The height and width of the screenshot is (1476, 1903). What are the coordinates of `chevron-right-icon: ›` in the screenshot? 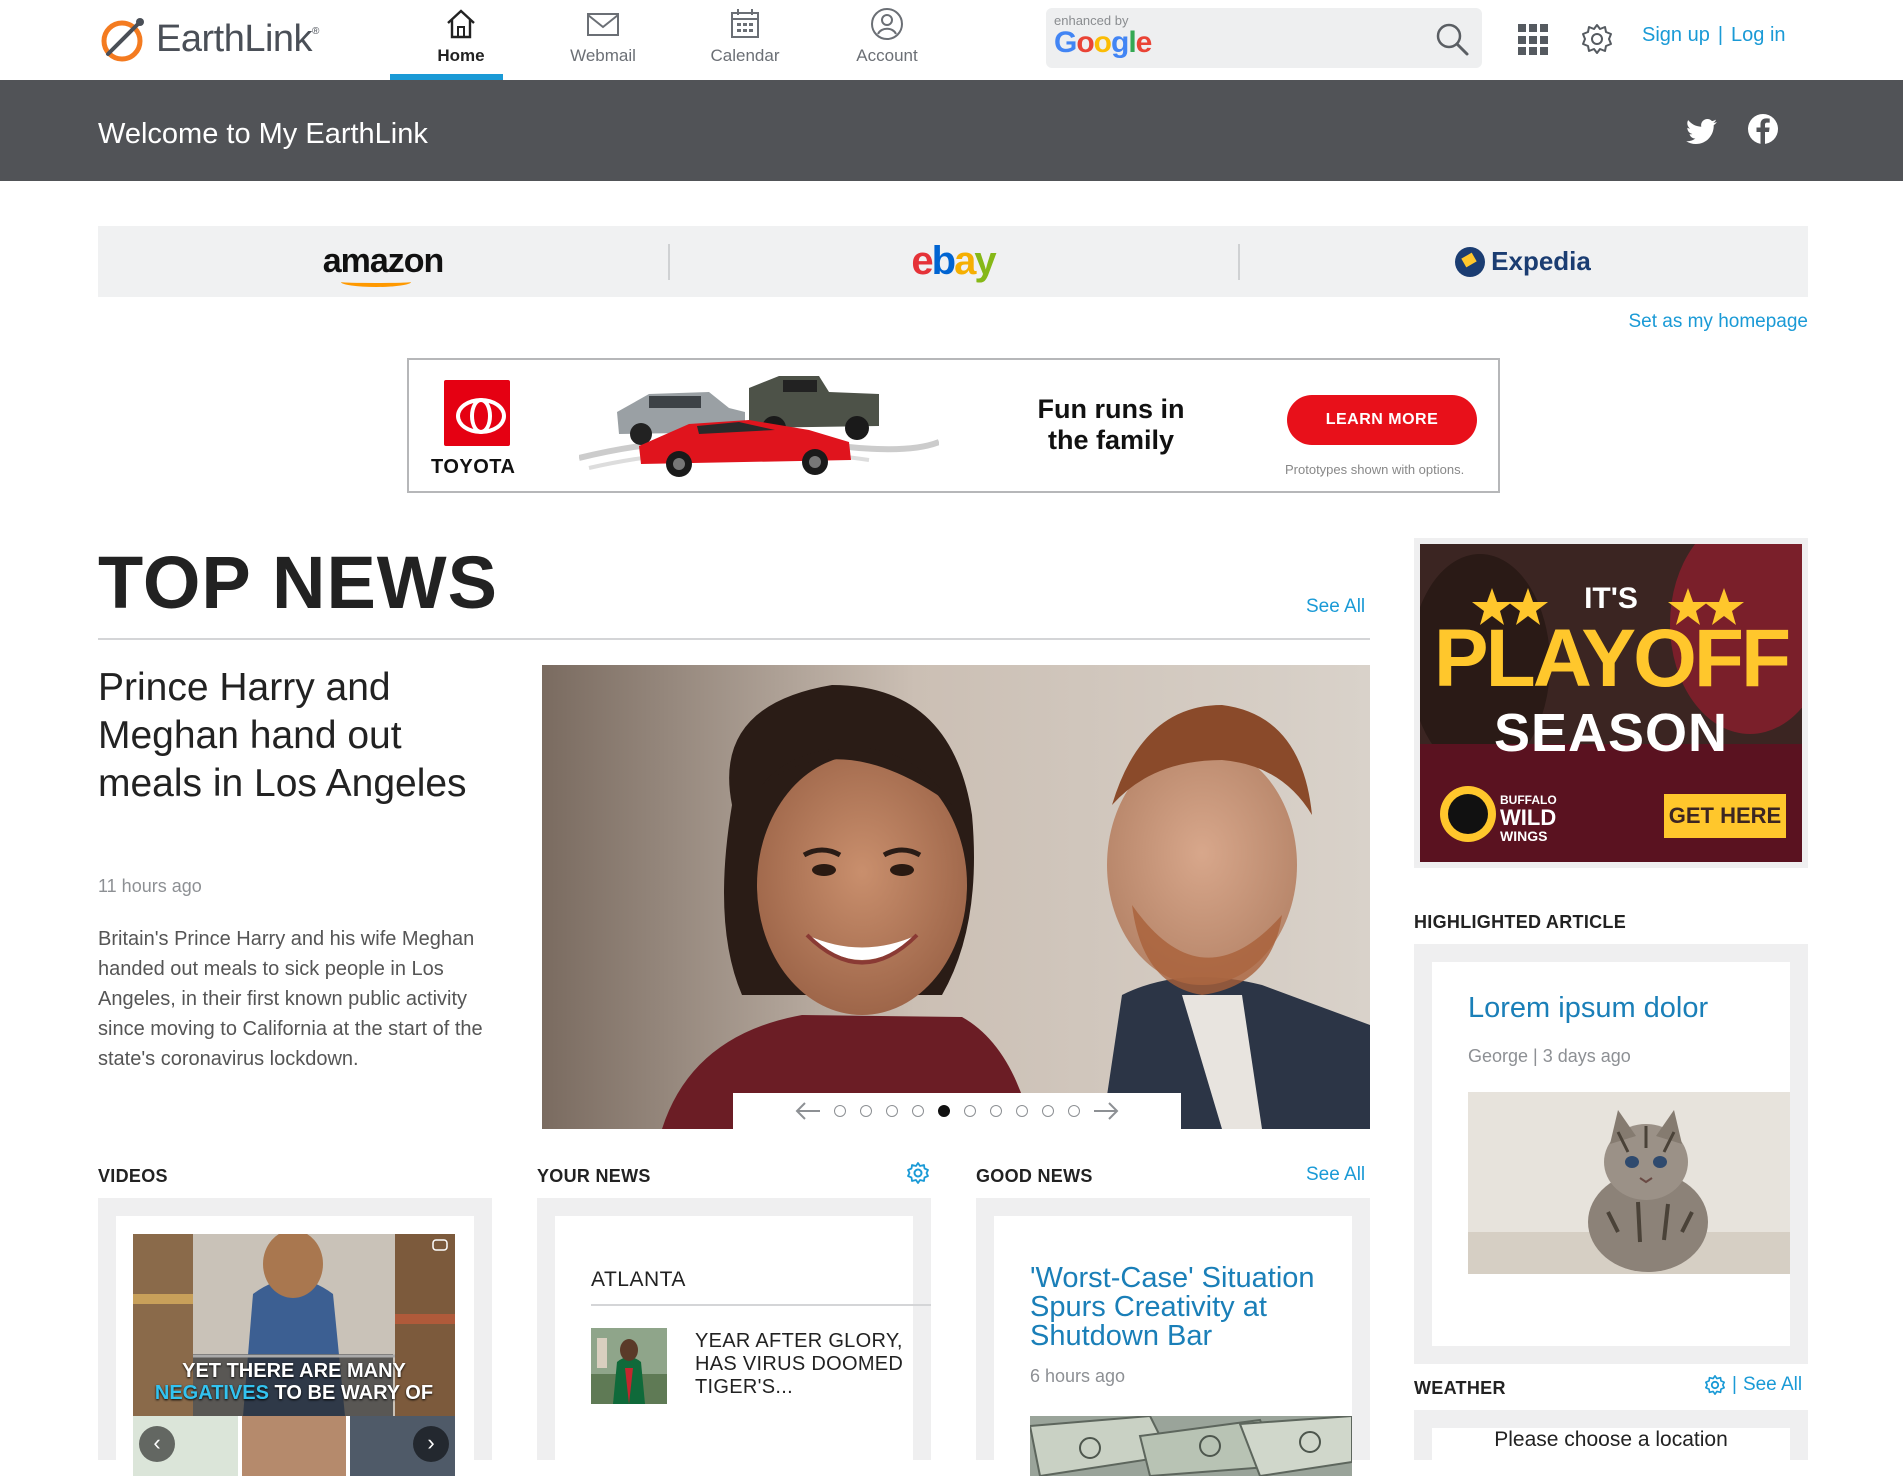 It's located at (431, 1444).